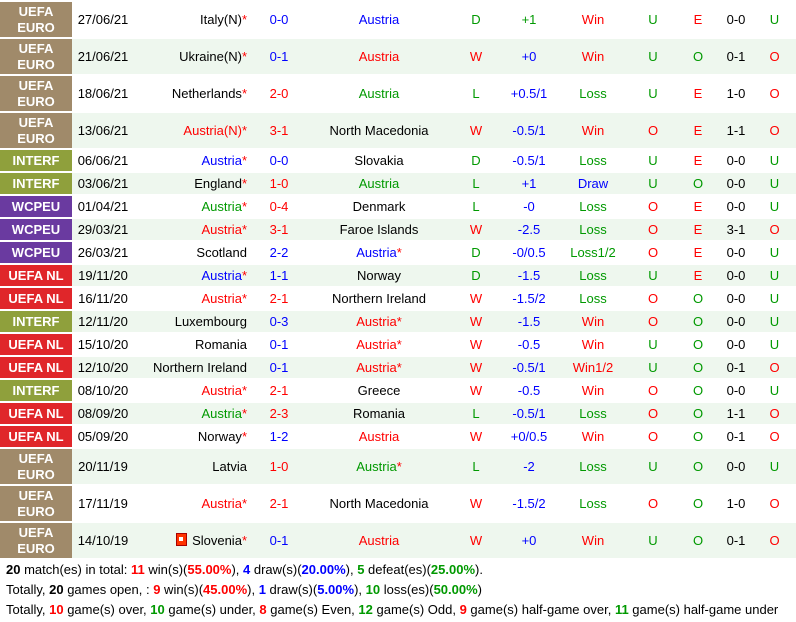  I want to click on match-date: 08/10/20, so click(103, 390).